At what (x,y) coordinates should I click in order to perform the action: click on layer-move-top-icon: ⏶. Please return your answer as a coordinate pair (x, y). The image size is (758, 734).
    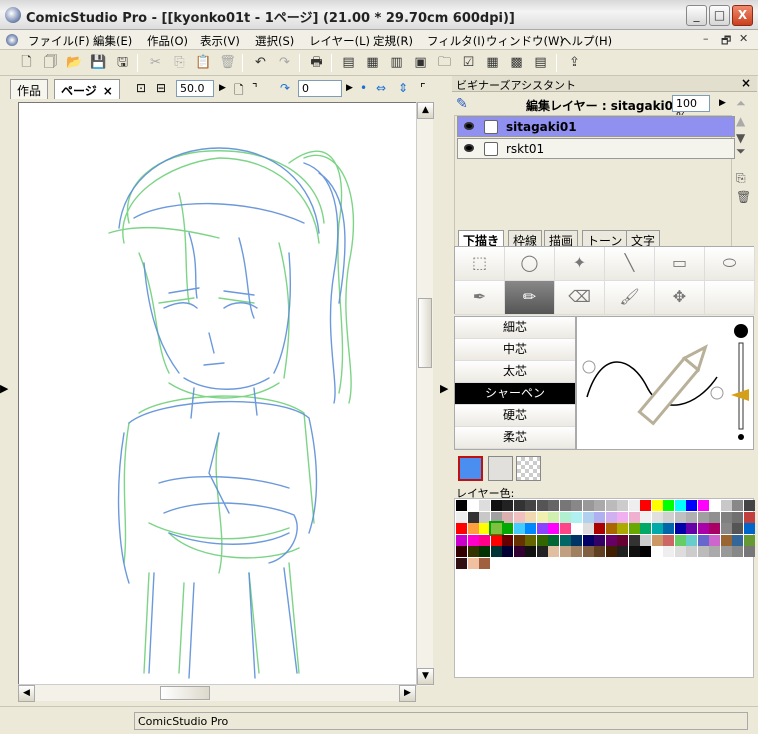
    Looking at the image, I should click on (741, 103).